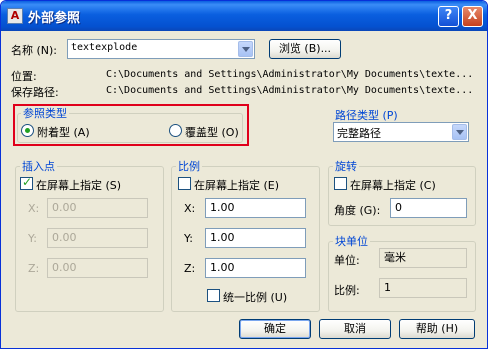 The height and width of the screenshot is (349, 488). I want to click on angle-input: 0, so click(428, 208).